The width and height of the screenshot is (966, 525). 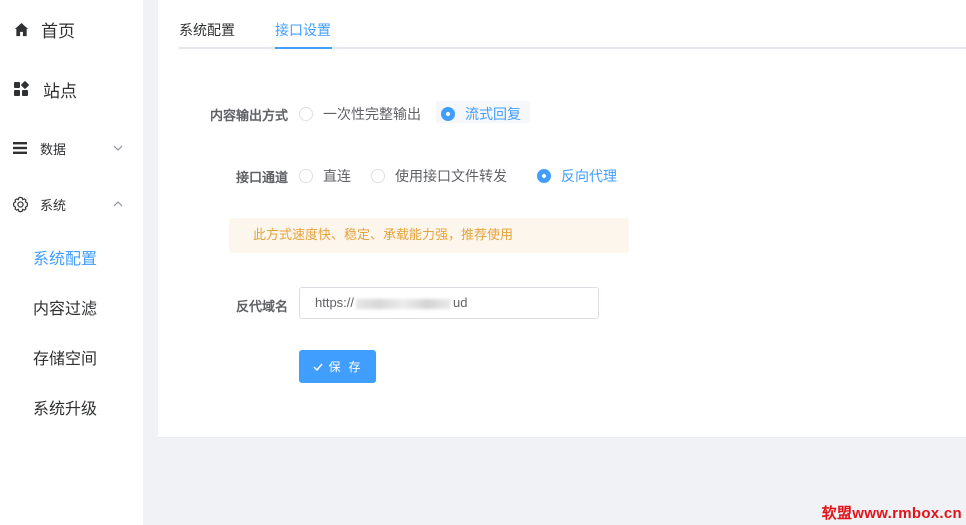 I want to click on redacted-text, so click(x=404, y=303).